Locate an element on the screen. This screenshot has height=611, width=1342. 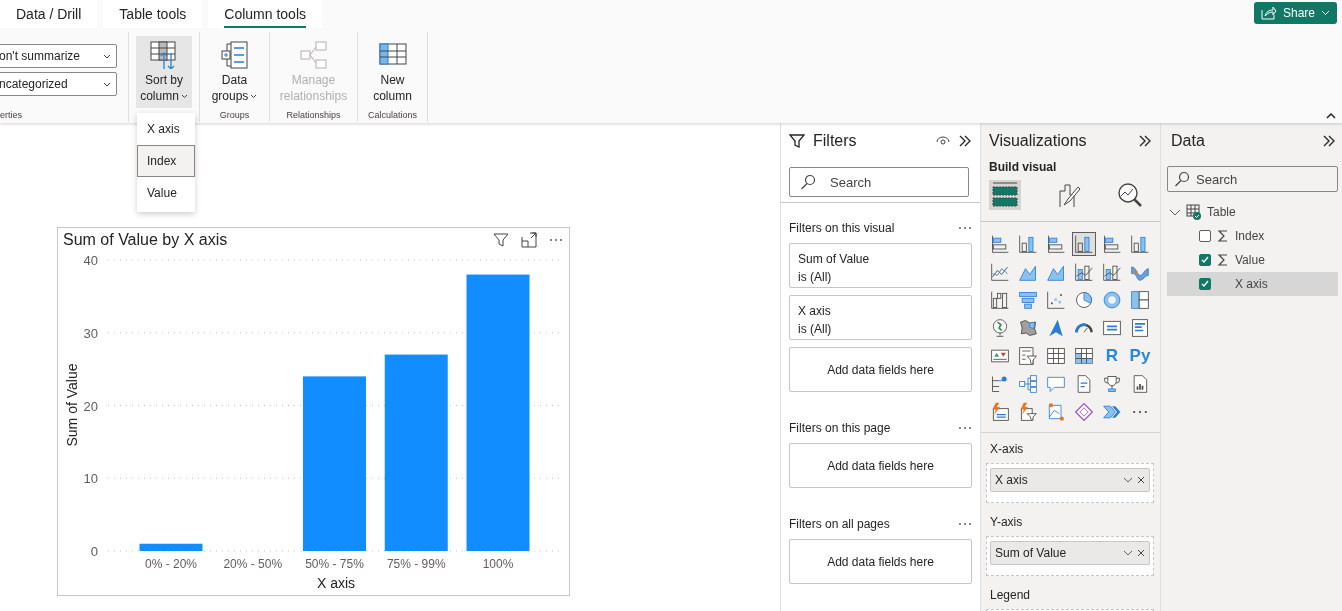
filter-field: X axis is located at coordinates (880, 311).